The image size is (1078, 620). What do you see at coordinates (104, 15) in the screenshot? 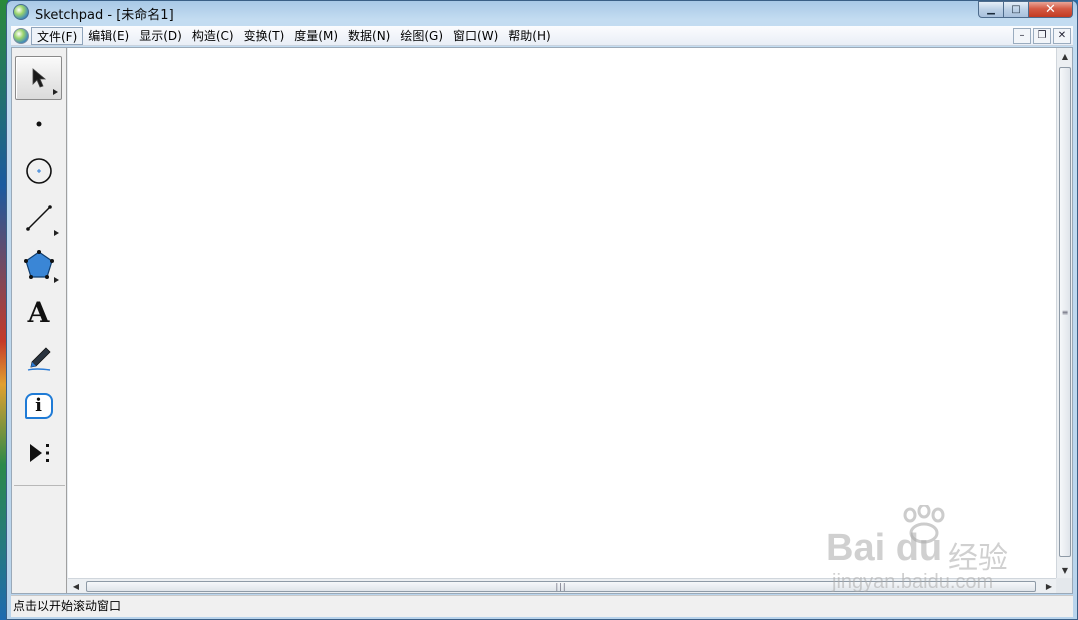
I see `window-title: Sketchpad - [未命名1]` at bounding box center [104, 15].